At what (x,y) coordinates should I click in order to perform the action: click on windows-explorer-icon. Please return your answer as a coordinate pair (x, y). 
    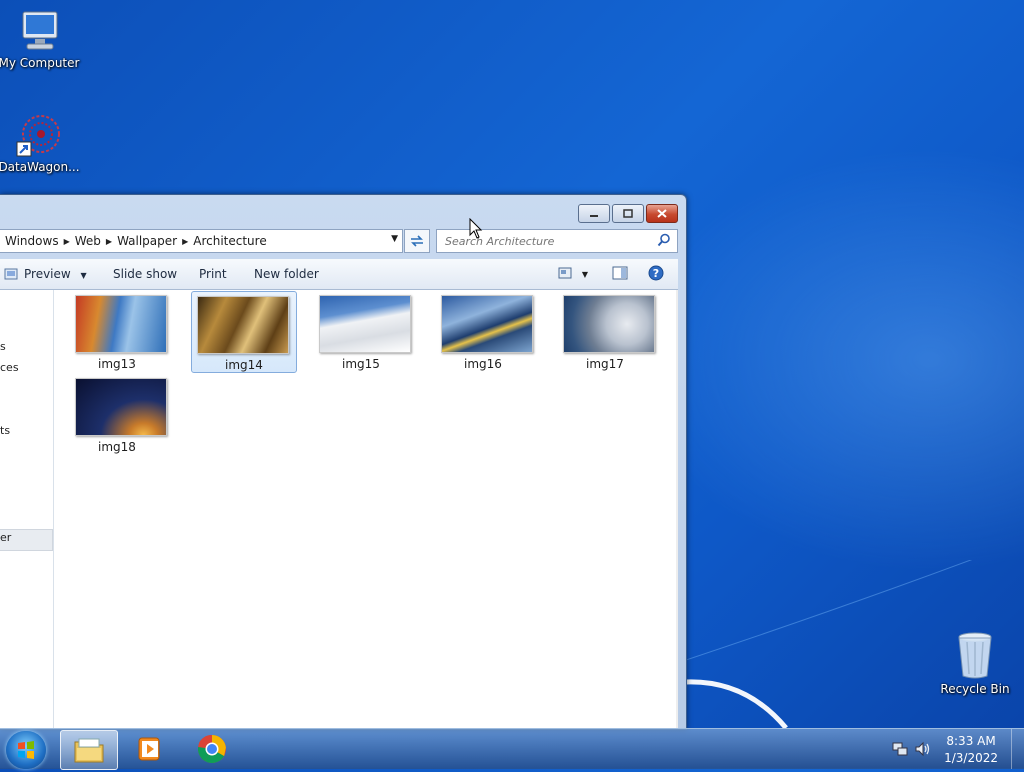
    Looking at the image, I should click on (89, 750).